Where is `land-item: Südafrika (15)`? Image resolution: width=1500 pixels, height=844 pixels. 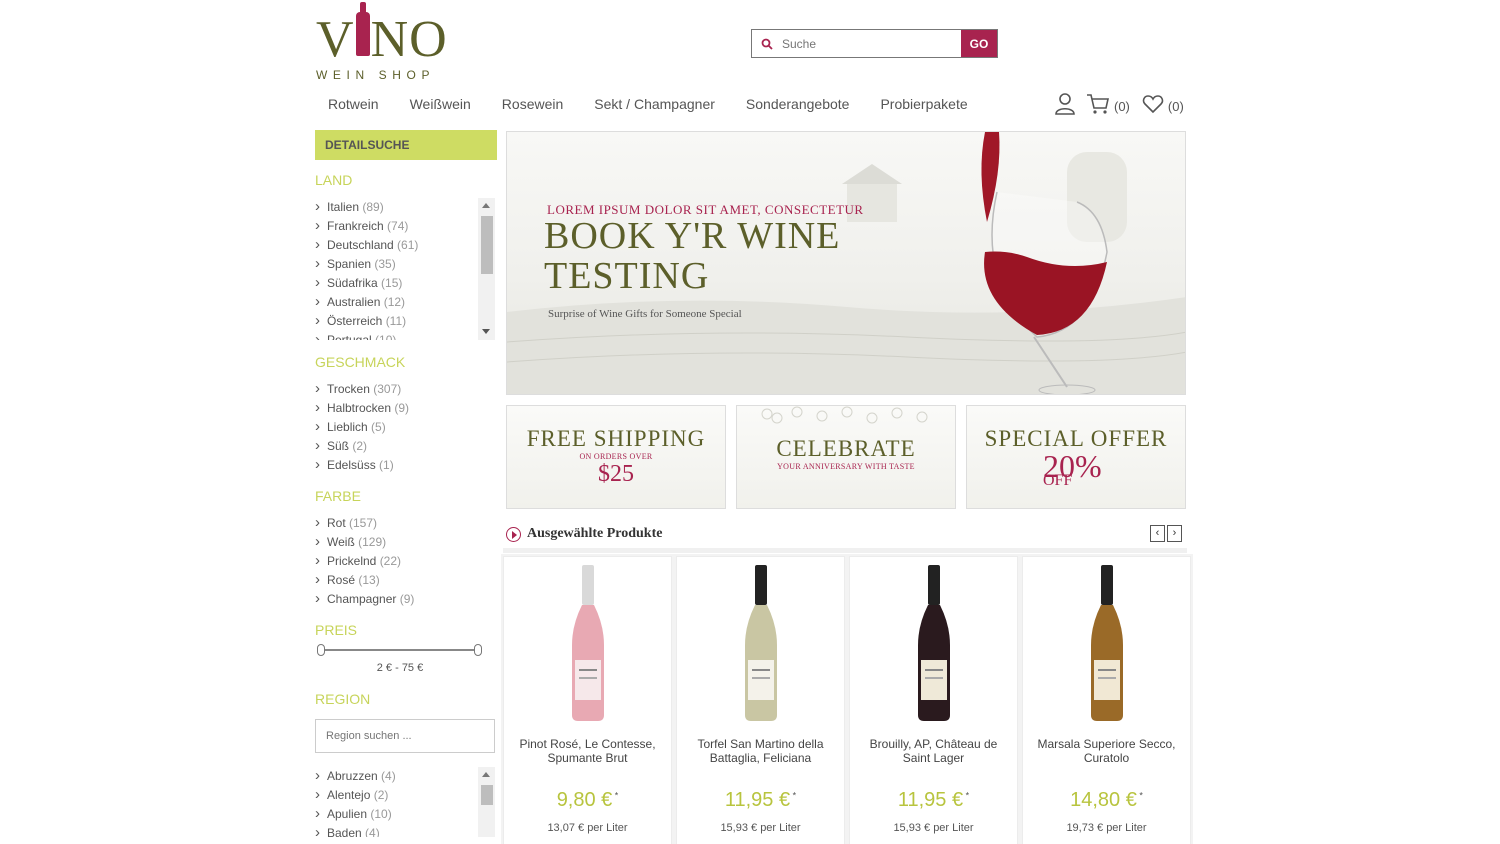
land-item: Südafrika (15) is located at coordinates (406, 283).